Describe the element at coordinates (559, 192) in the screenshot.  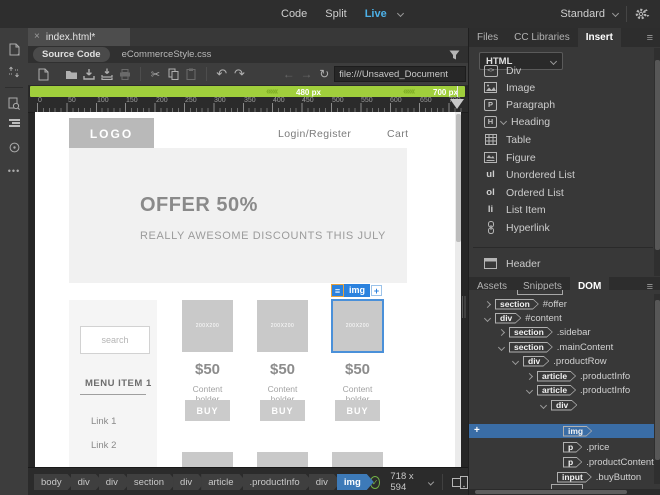
I see `insert-item-ordered-list: ol Ordered List` at that location.